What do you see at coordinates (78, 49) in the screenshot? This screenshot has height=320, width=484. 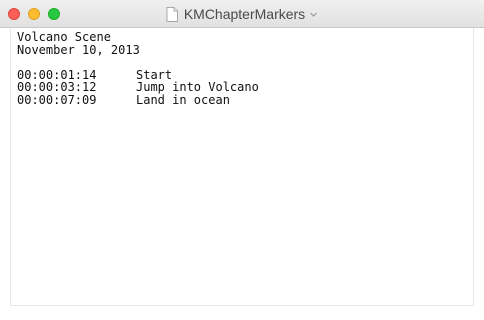 I see `scene-date: November 10, 2013` at bounding box center [78, 49].